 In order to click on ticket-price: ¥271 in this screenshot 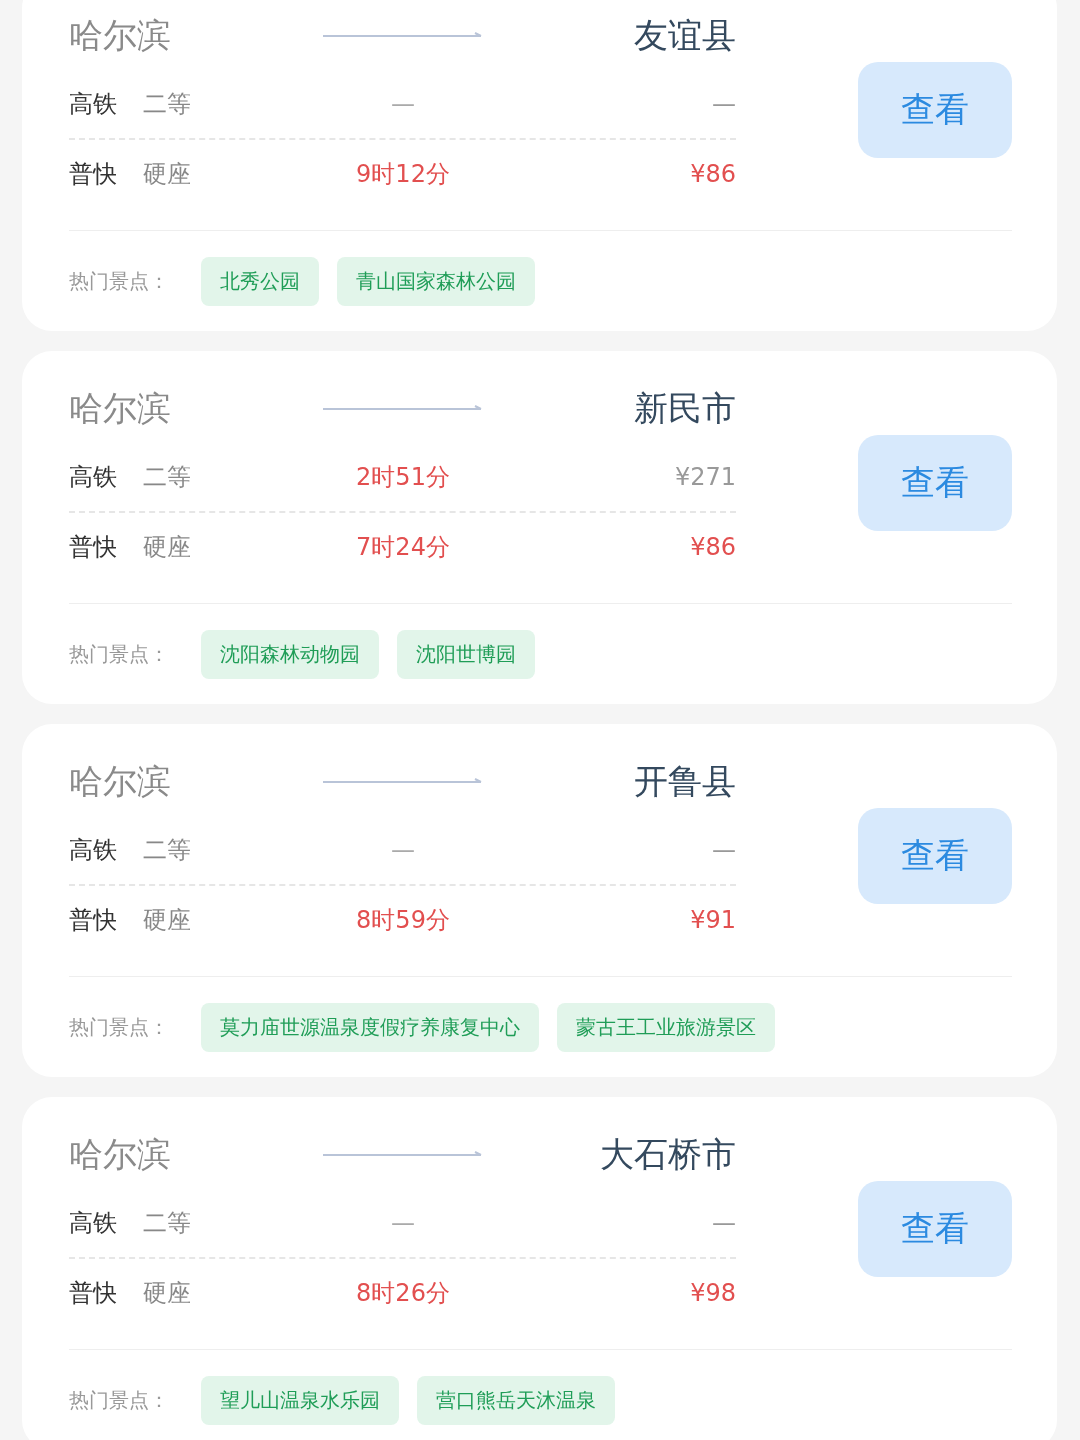, I will do `click(704, 477)`.